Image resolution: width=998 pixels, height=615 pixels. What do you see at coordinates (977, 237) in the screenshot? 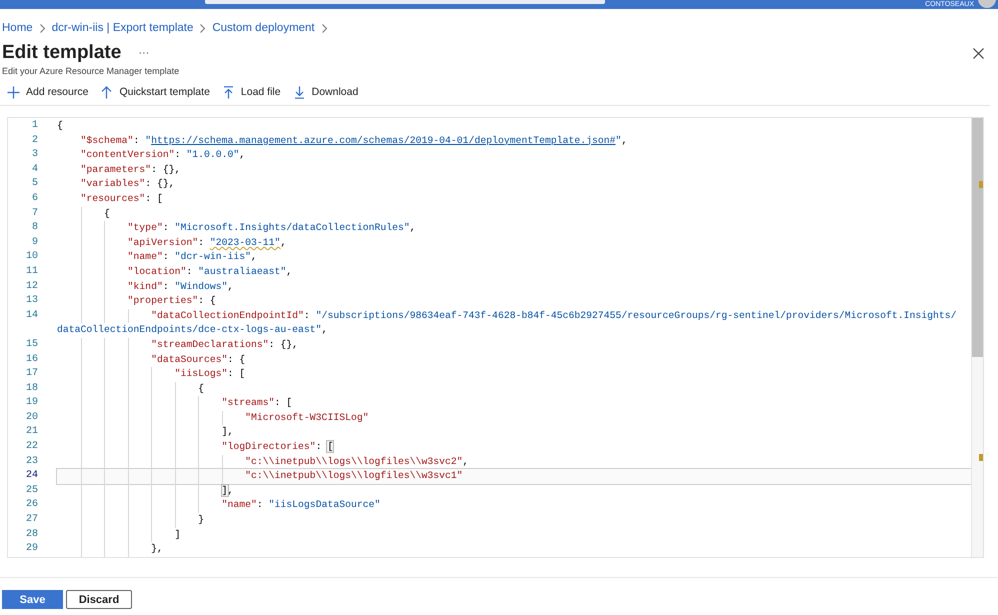
I see `scrollbar-thumb` at bounding box center [977, 237].